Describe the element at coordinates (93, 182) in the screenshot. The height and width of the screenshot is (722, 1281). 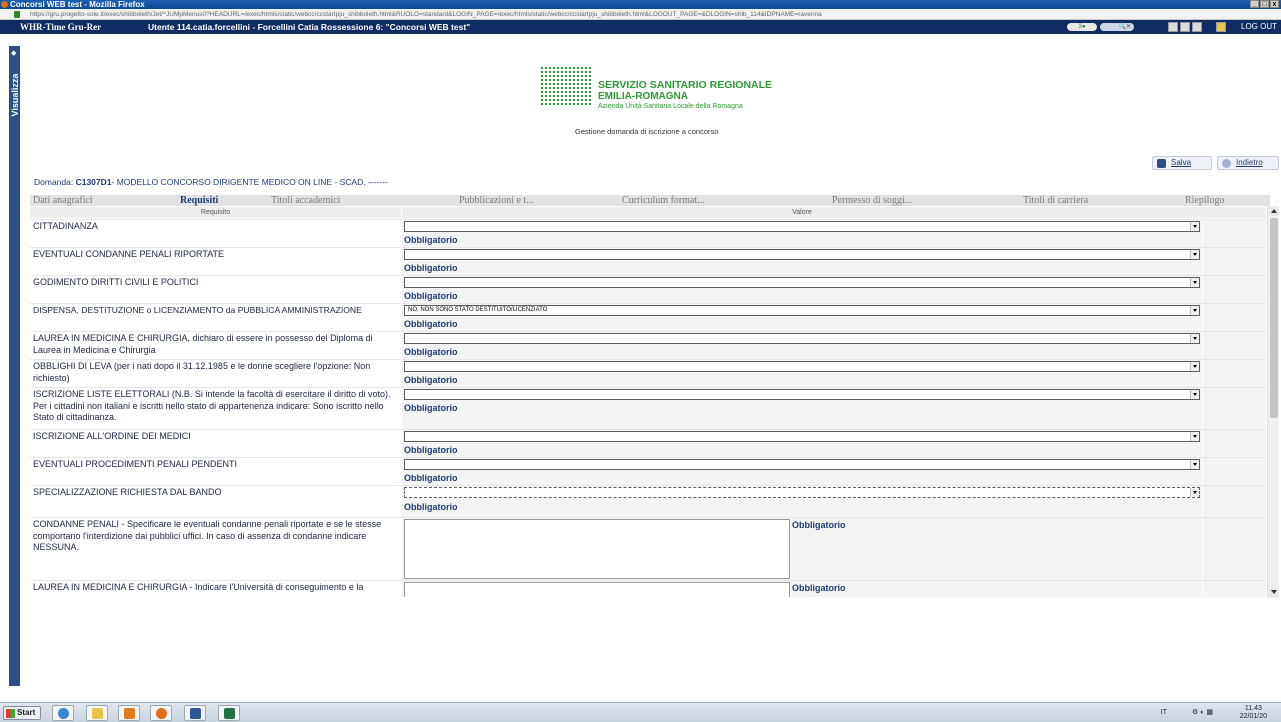
I see `domanda-code: C1307D1` at that location.